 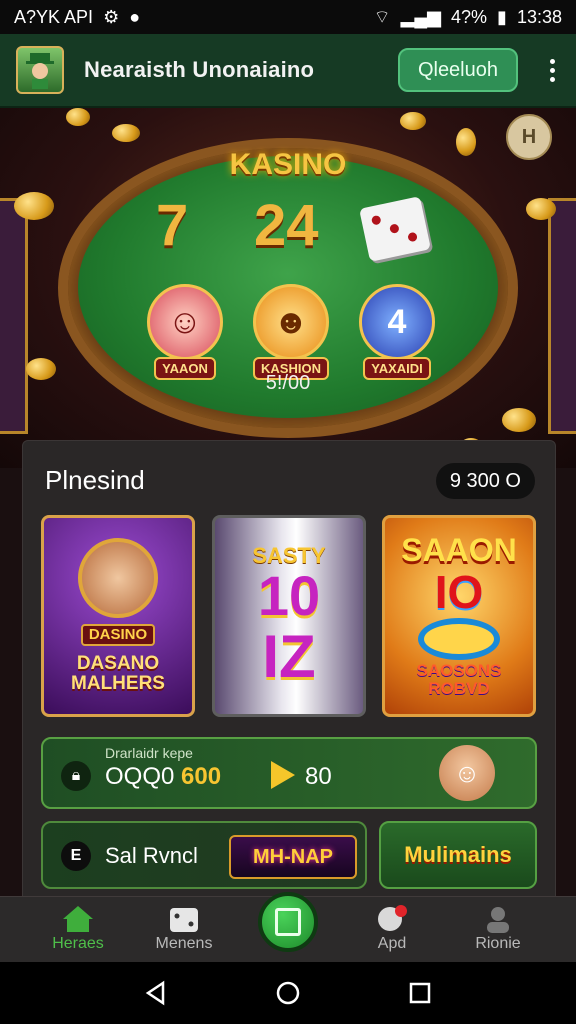 I want to click on promo-amount-value: 600, so click(x=201, y=776).